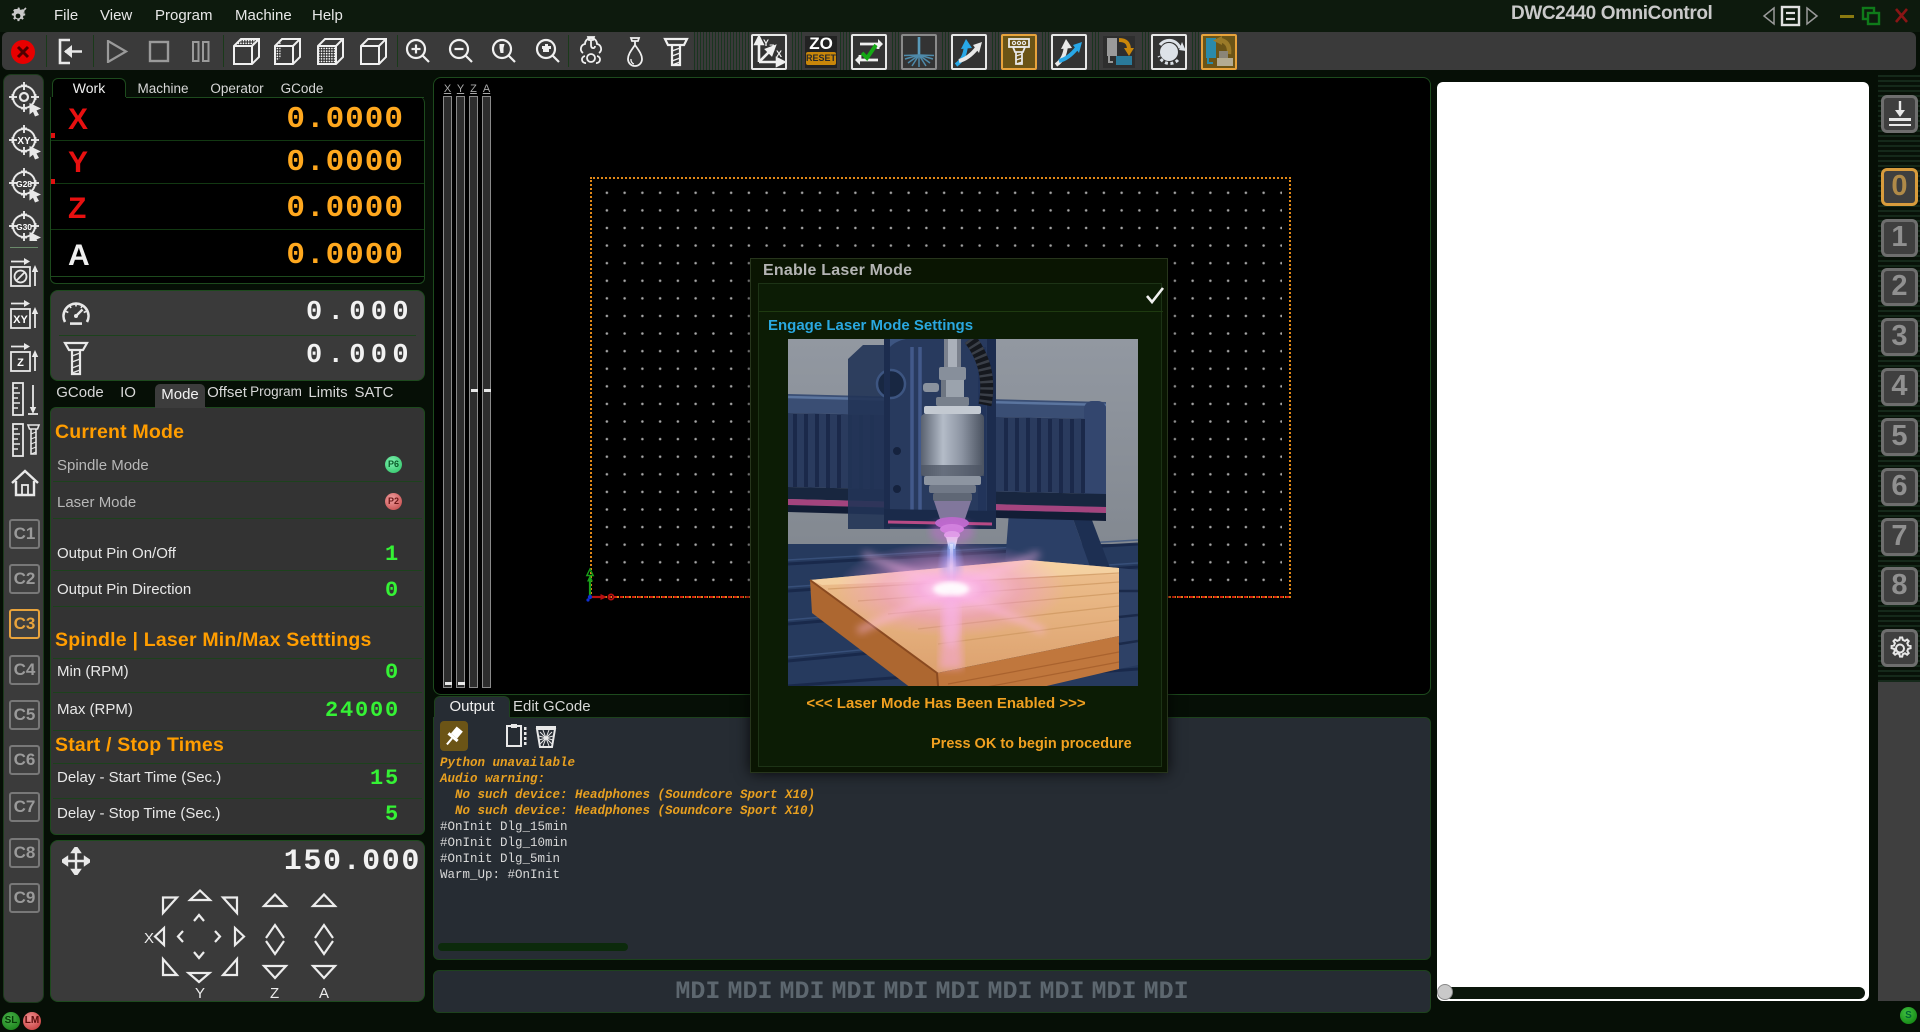  What do you see at coordinates (24, 227) in the screenshot?
I see `svg-text: G30` at bounding box center [24, 227].